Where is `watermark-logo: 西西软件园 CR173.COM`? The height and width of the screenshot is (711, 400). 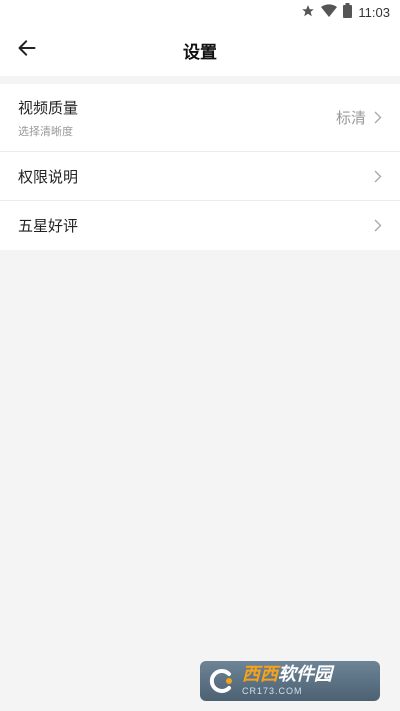 watermark-logo: 西西软件园 CR173.COM is located at coordinates (290, 681).